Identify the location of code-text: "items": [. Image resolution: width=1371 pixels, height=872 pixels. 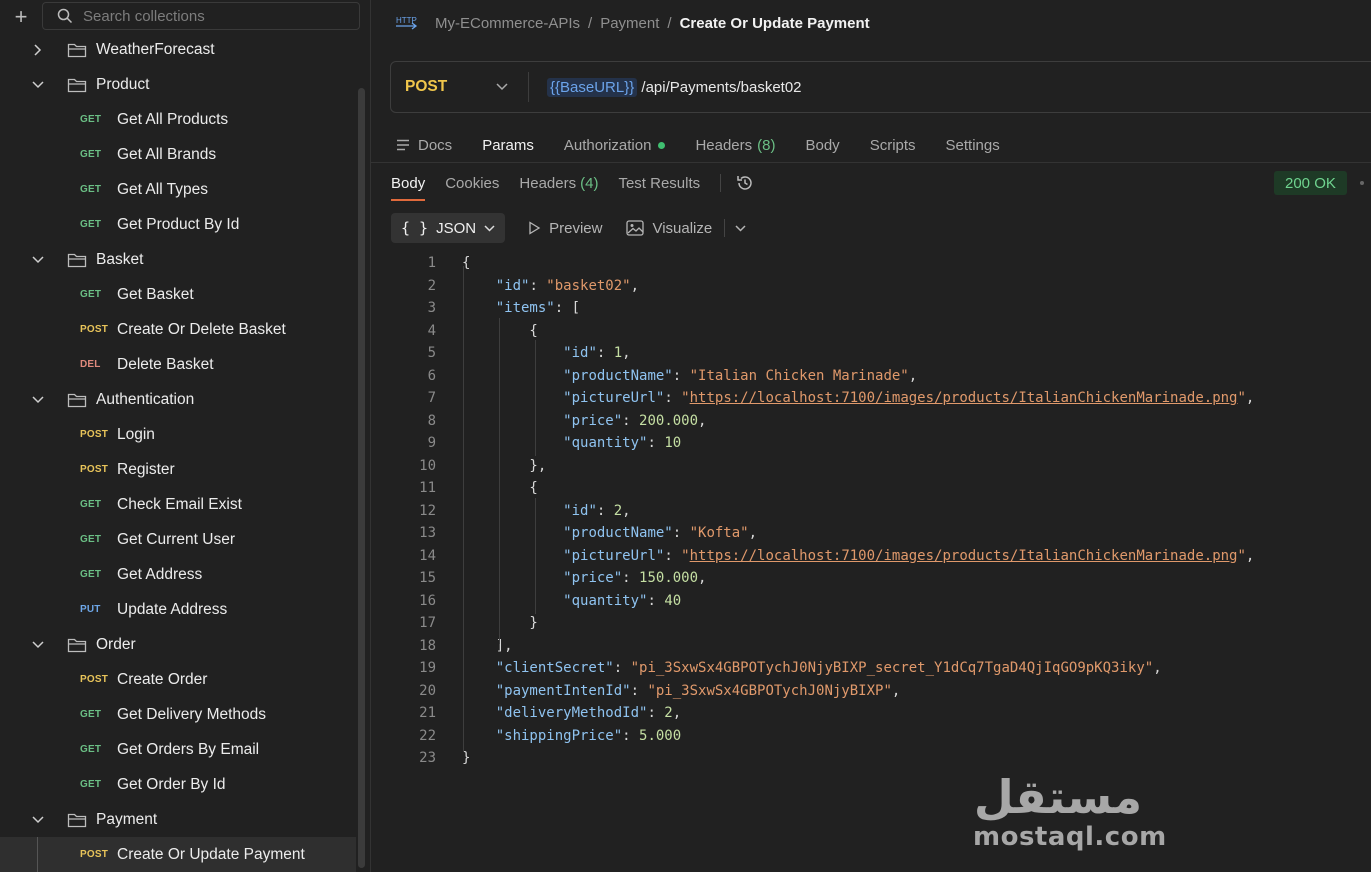
(521, 308).